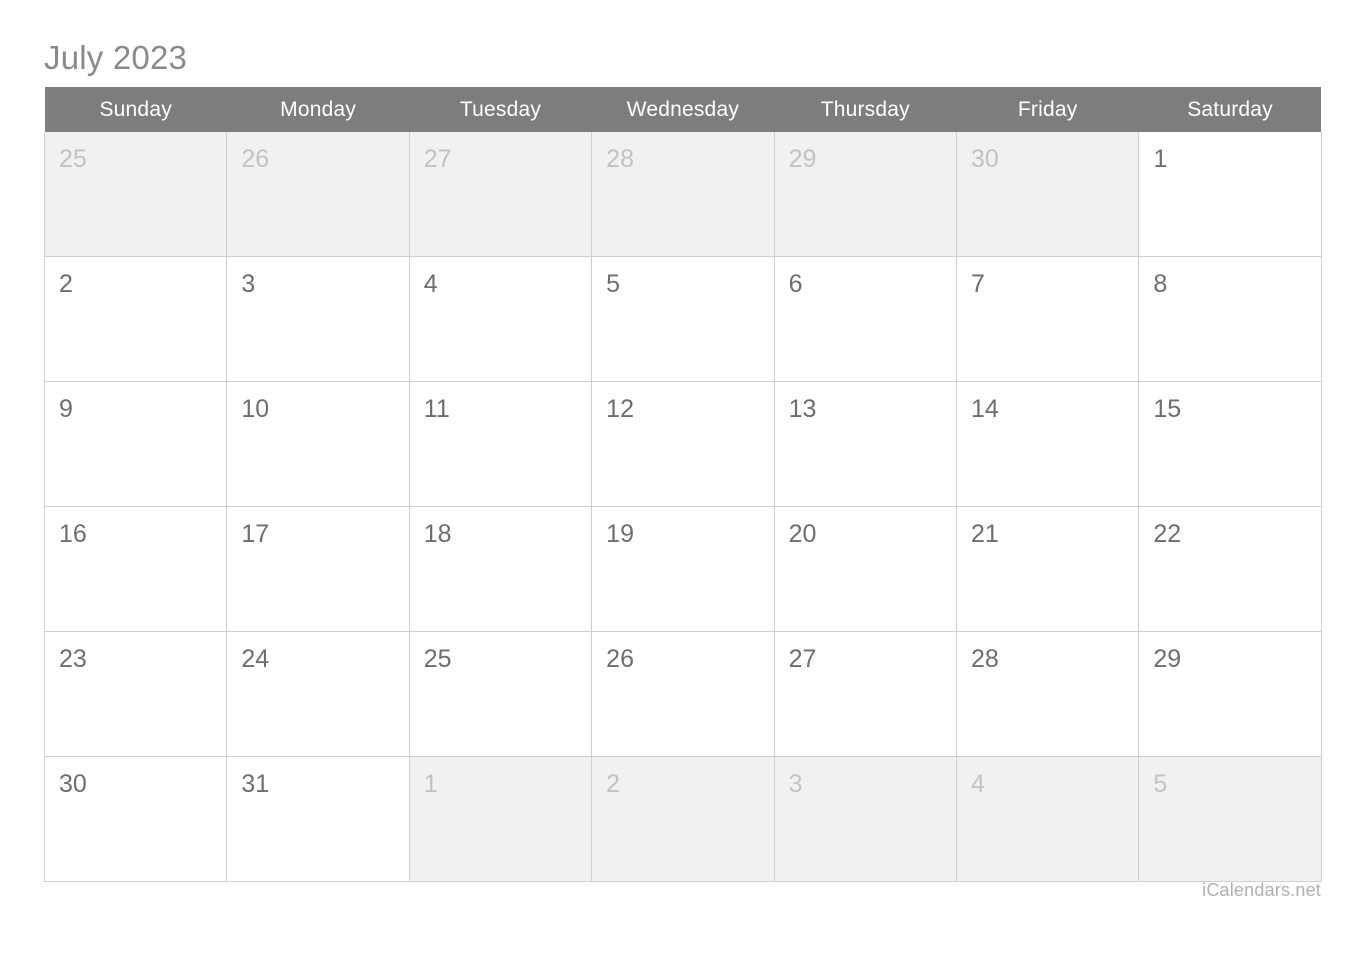  What do you see at coordinates (1160, 284) in the screenshot?
I see `day-number: 8` at bounding box center [1160, 284].